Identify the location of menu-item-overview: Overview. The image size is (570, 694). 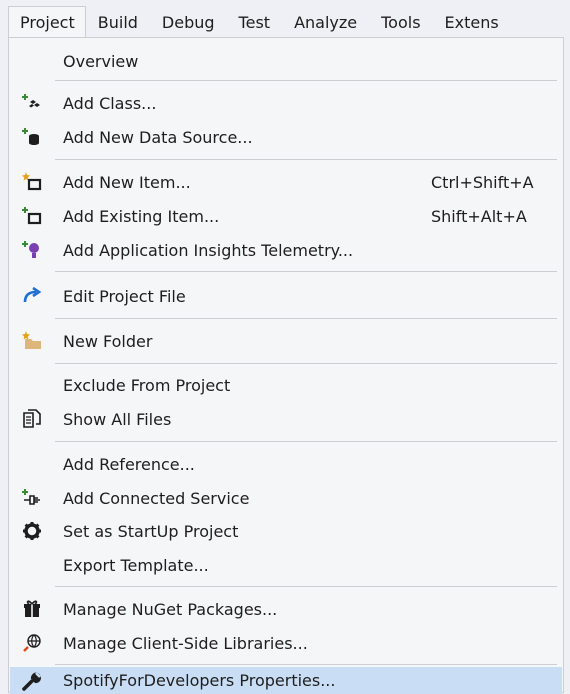
(286, 61).